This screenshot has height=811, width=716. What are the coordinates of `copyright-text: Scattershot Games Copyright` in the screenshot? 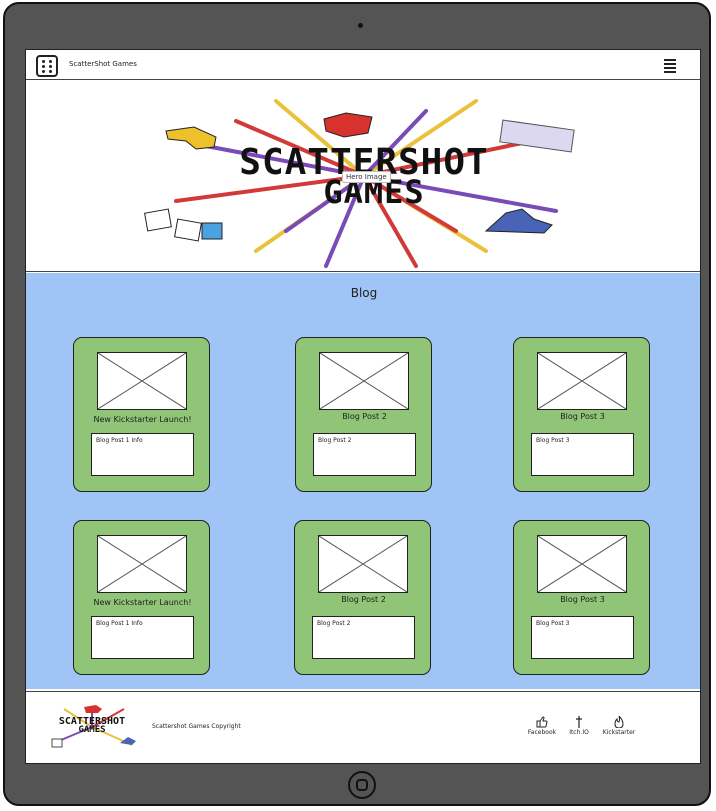 It's located at (196, 726).